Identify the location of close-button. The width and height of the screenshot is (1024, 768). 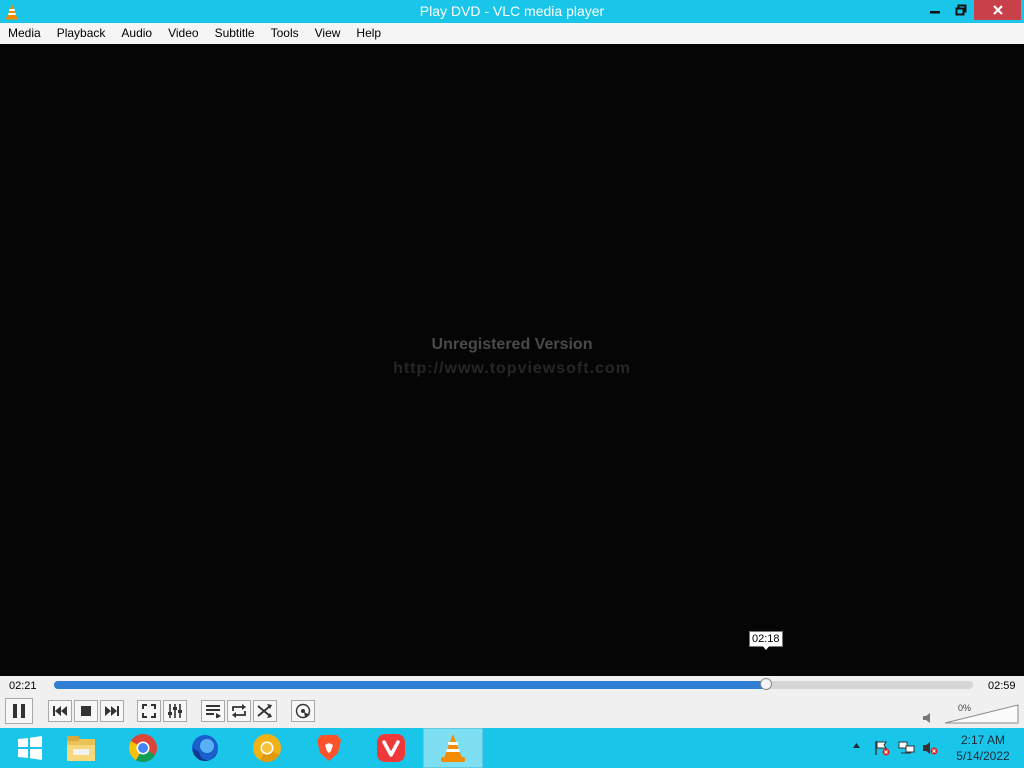
(997, 10).